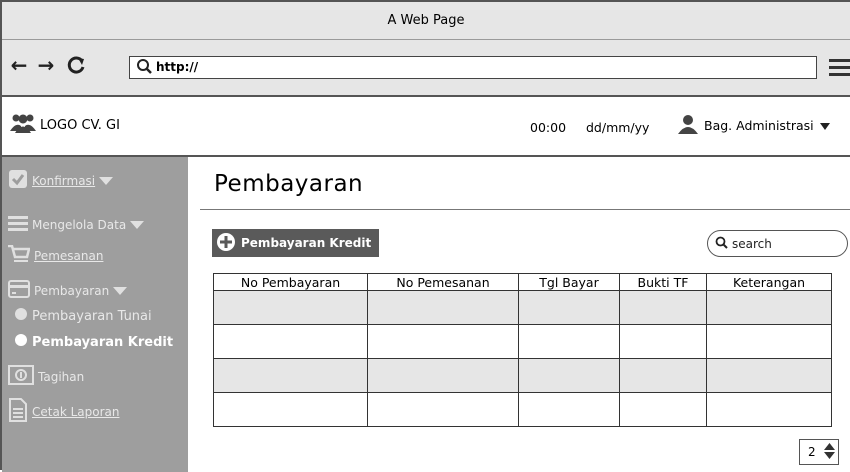 The image size is (850, 472). I want to click on sidebar-item-pemesanan: Pemesanan, so click(56, 255).